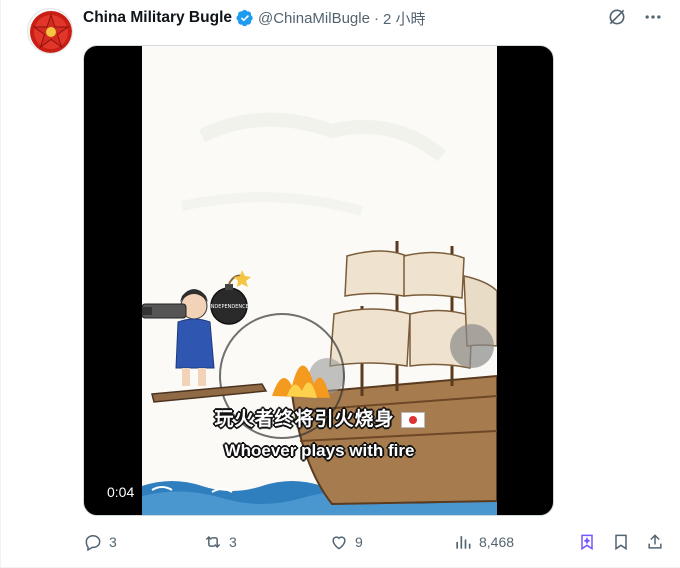 This screenshot has width=680, height=568. Describe the element at coordinates (497, 542) in the screenshot. I see `view-count: 8,468` at that location.